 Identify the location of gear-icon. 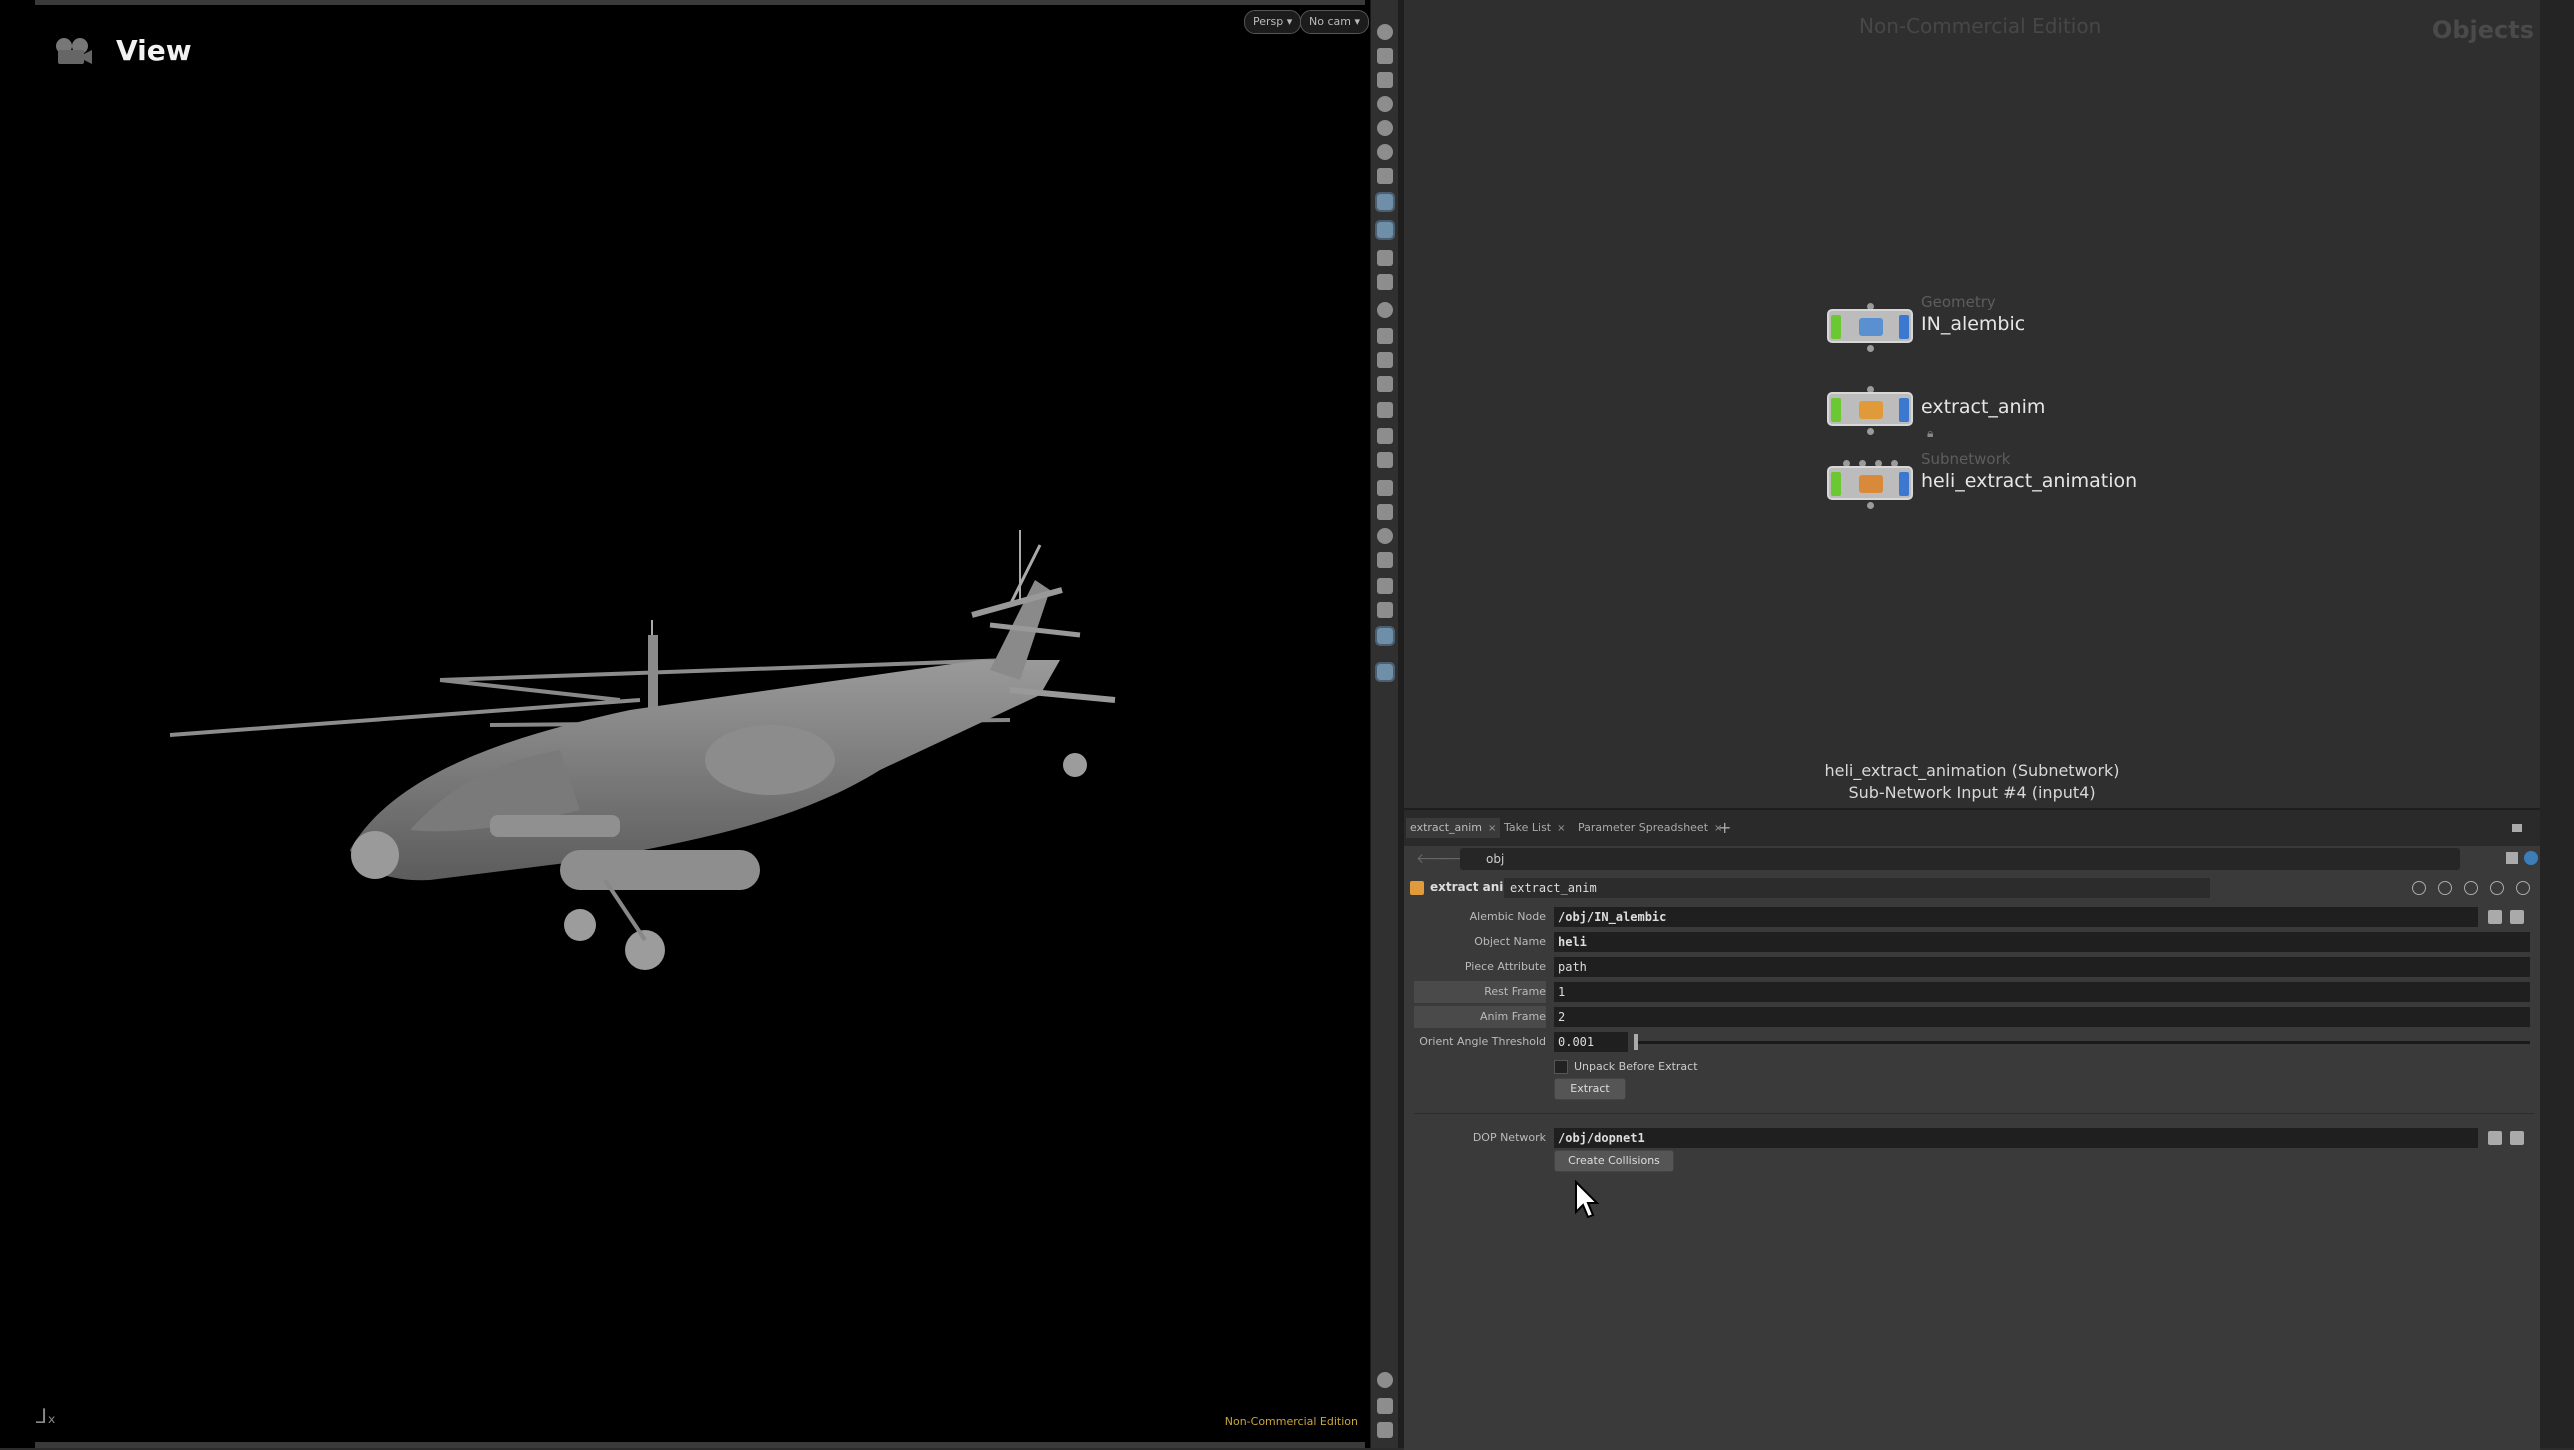
(2419, 888).